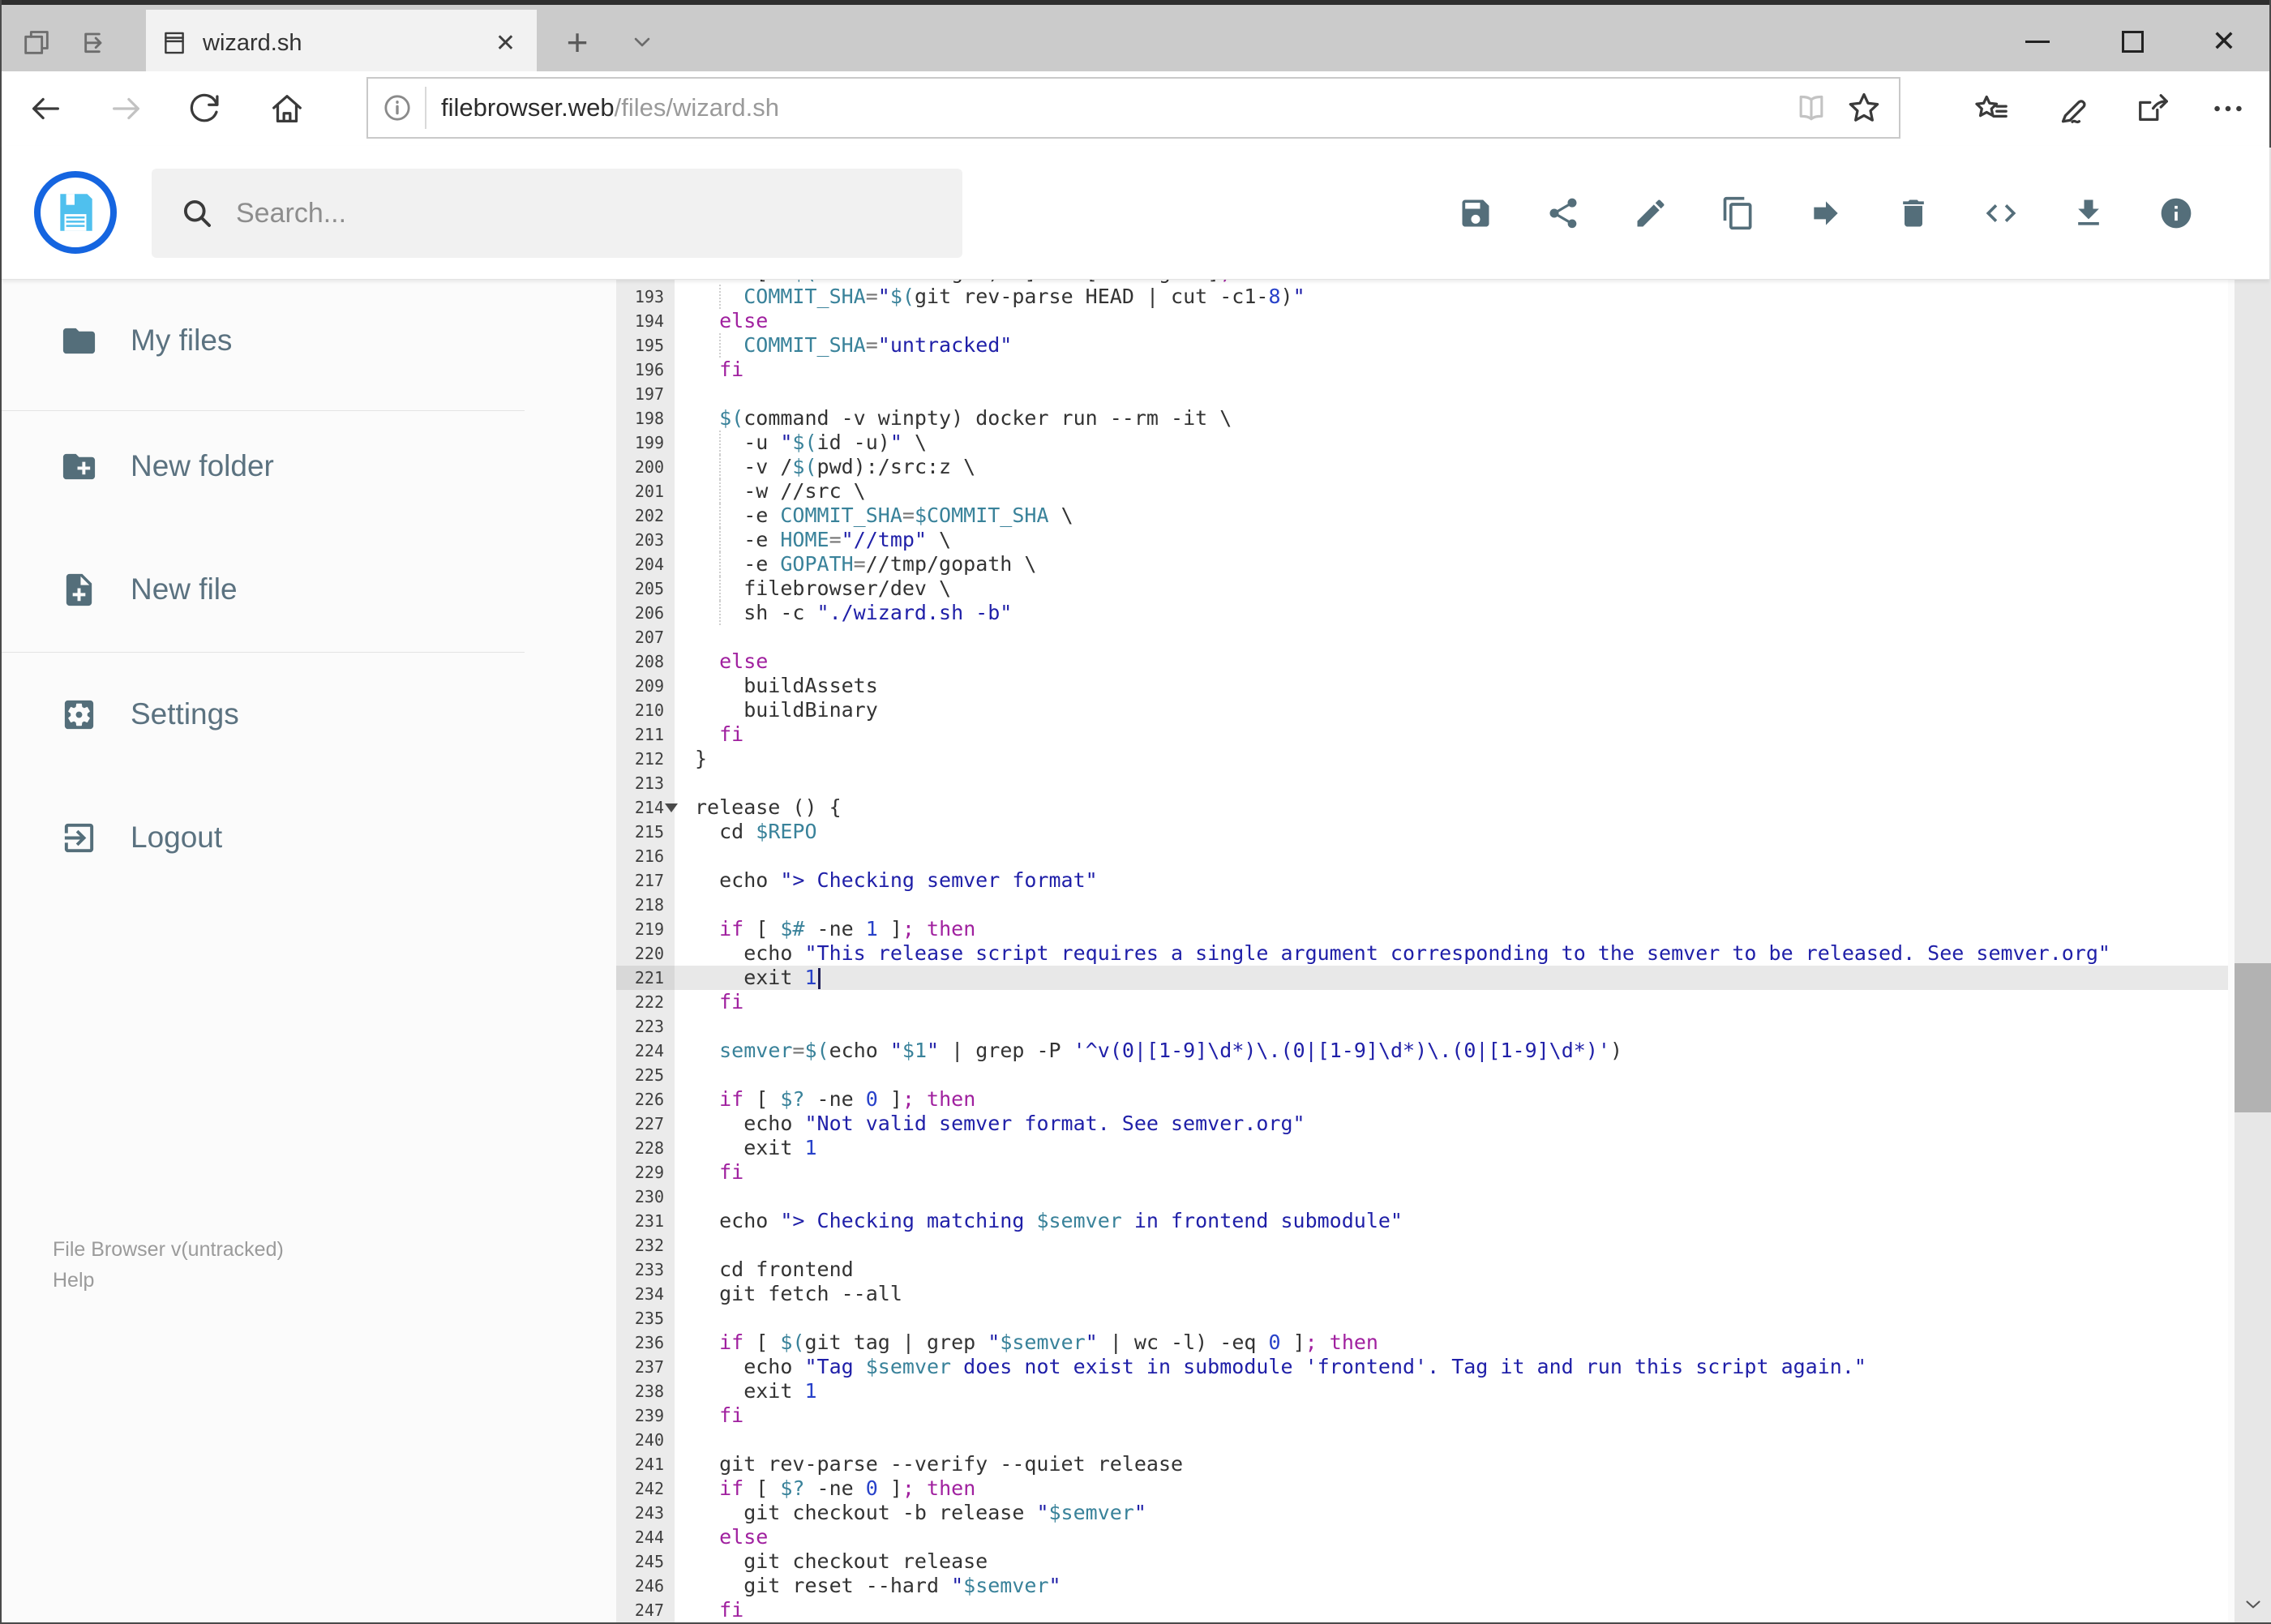  What do you see at coordinates (1422, 1440) in the screenshot?
I see `code-line-240: 240` at bounding box center [1422, 1440].